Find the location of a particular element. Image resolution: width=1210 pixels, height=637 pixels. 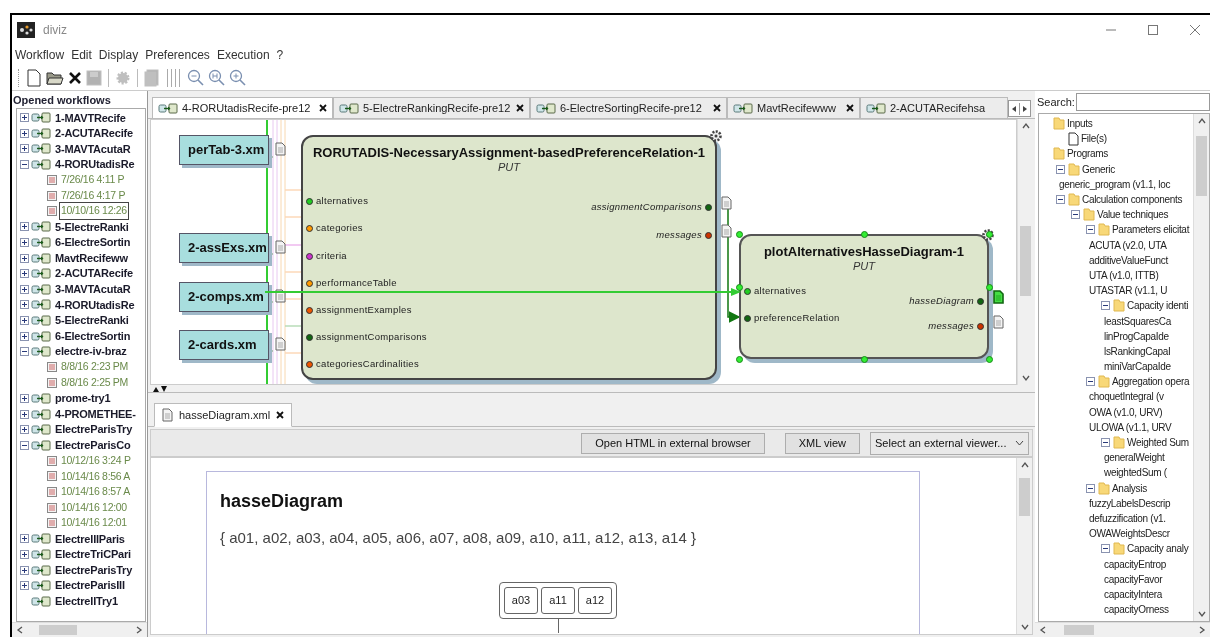

maximize-icon is located at coordinates (1153, 30).